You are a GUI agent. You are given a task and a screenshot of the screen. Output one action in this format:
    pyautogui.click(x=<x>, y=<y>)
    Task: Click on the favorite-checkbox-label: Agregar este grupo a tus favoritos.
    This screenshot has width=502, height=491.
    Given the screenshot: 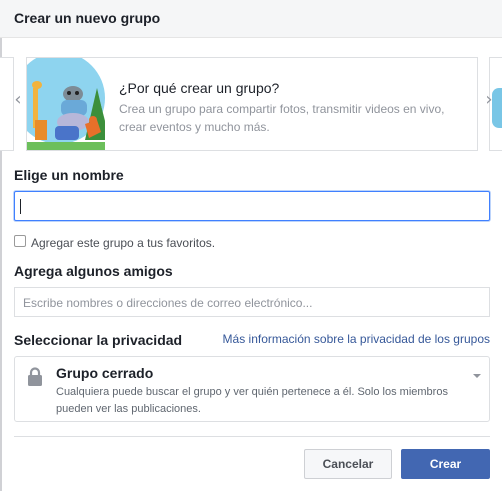 What is the action you would take?
    pyautogui.click(x=123, y=243)
    